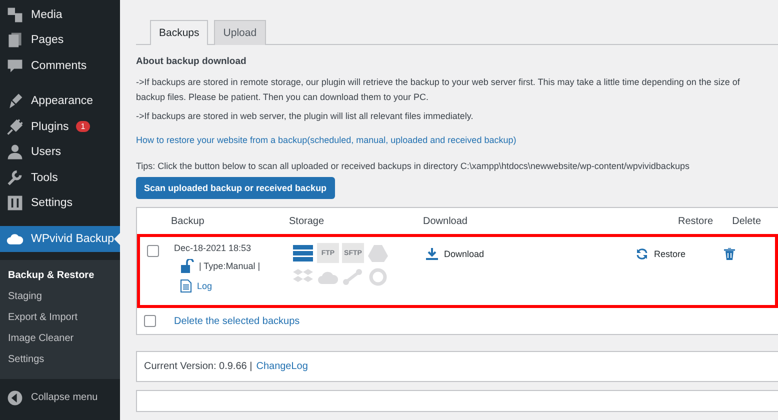 The height and width of the screenshot is (420, 778). Describe the element at coordinates (305, 116) in the screenshot. I see `info-text: ->If backups are stored in web server, the plugin will list all relevant files immediately.` at that location.